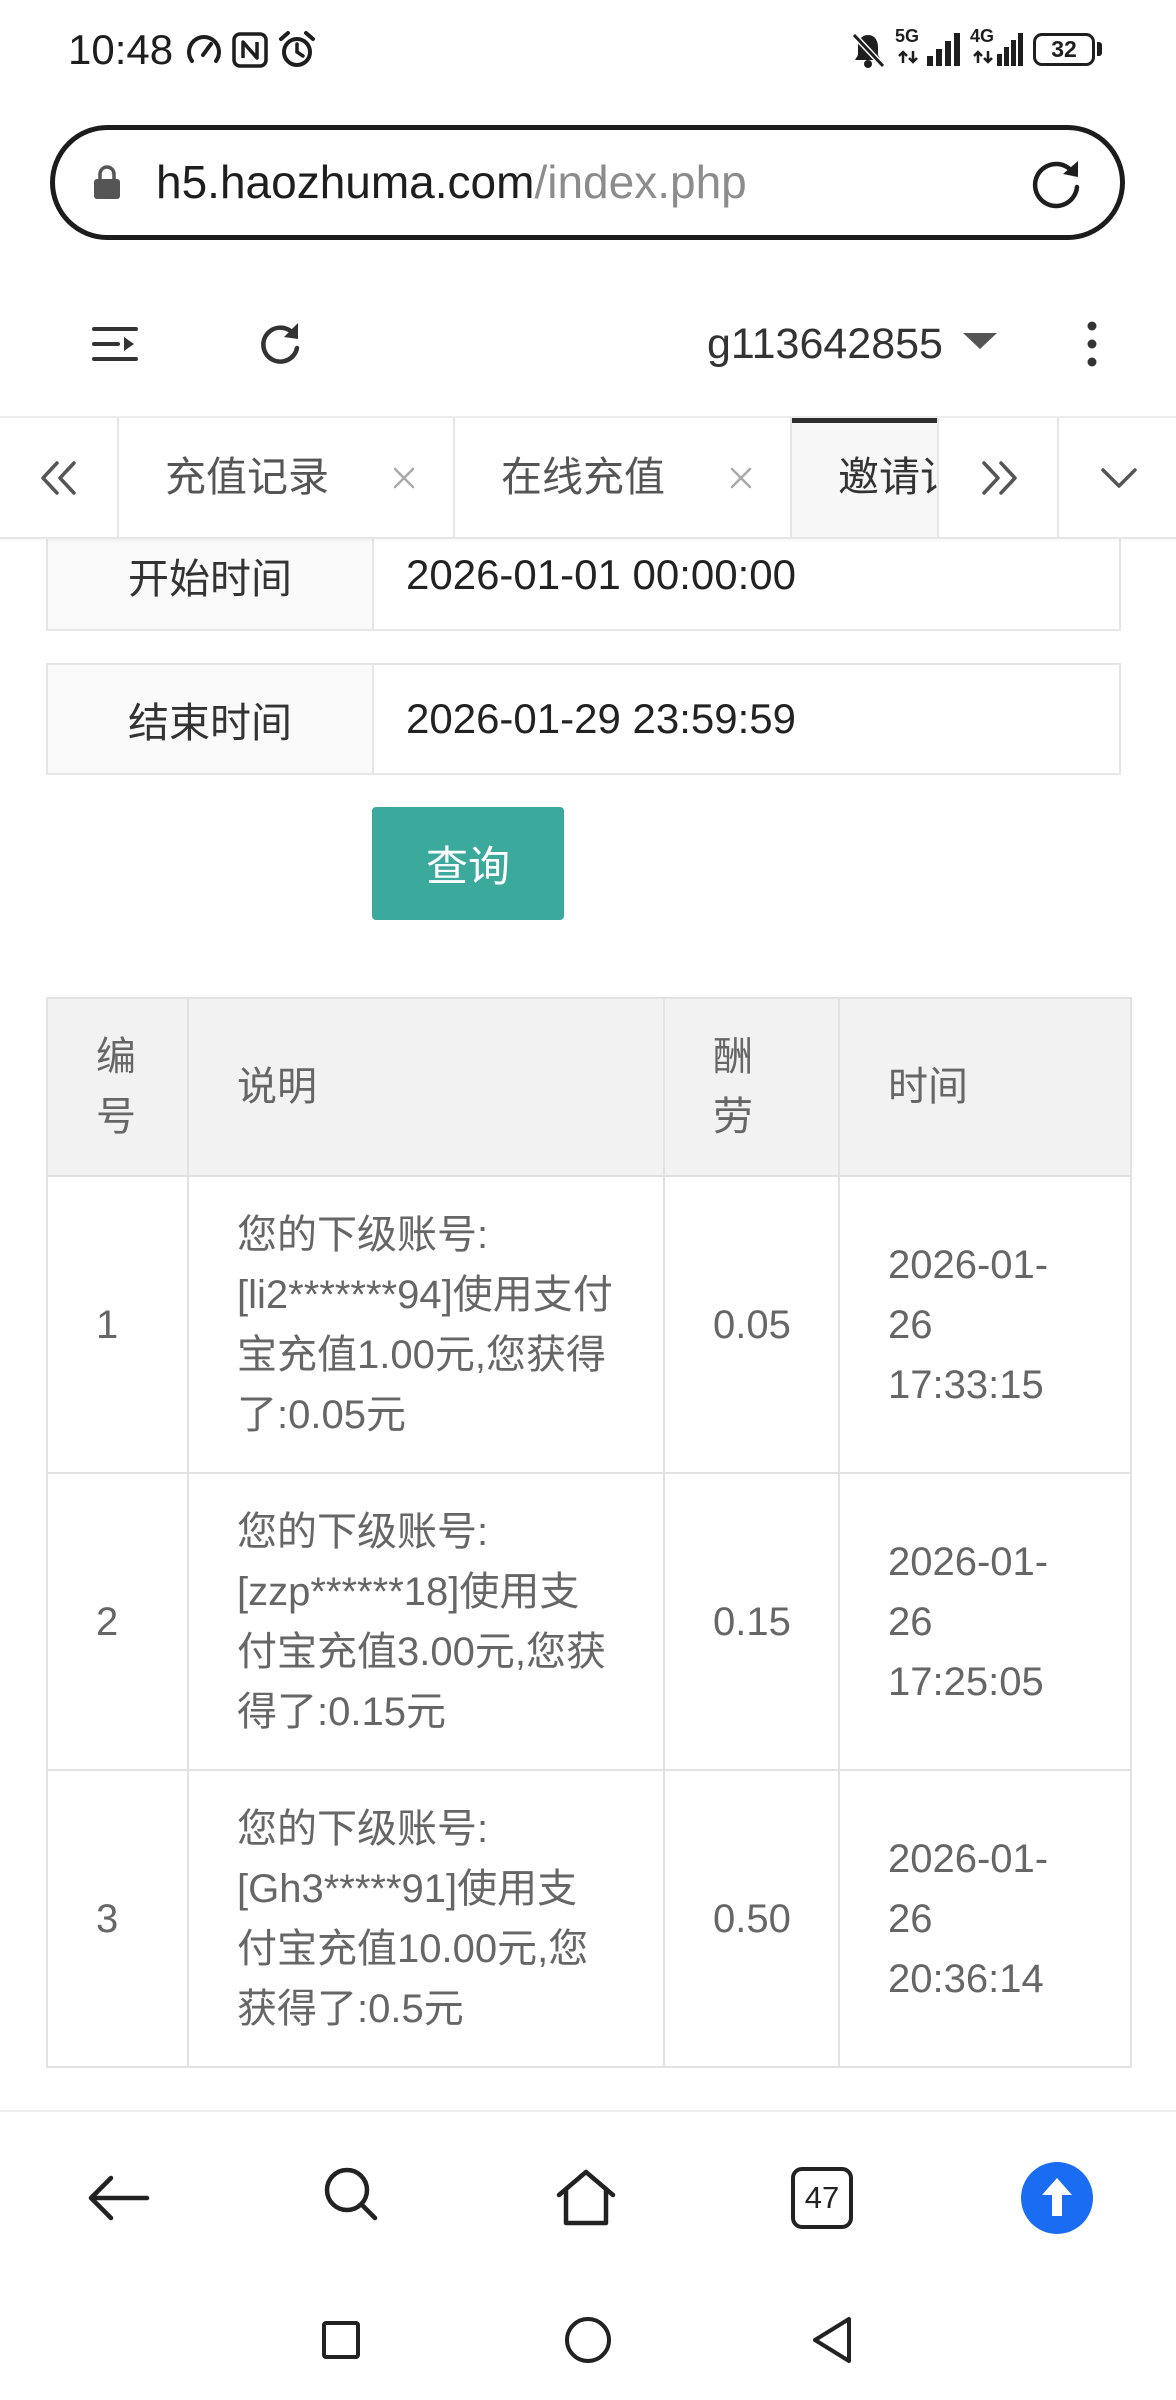 Image resolution: width=1176 pixels, height=2400 pixels. What do you see at coordinates (121, 49) in the screenshot?
I see `status-time: 10:48` at bounding box center [121, 49].